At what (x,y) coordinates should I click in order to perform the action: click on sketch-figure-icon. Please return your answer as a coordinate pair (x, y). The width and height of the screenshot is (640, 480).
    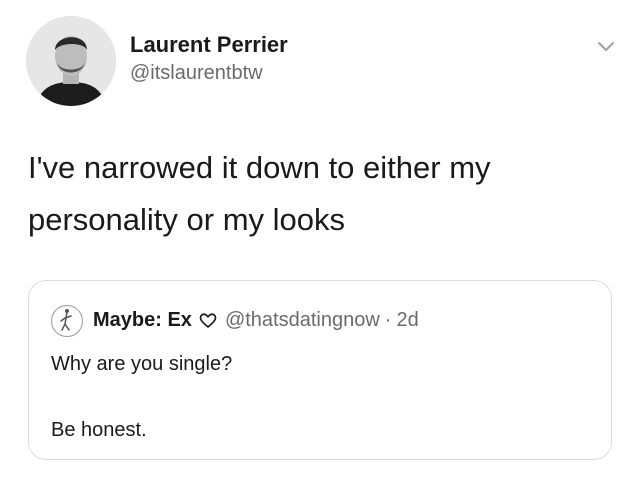
    Looking at the image, I should click on (66, 320).